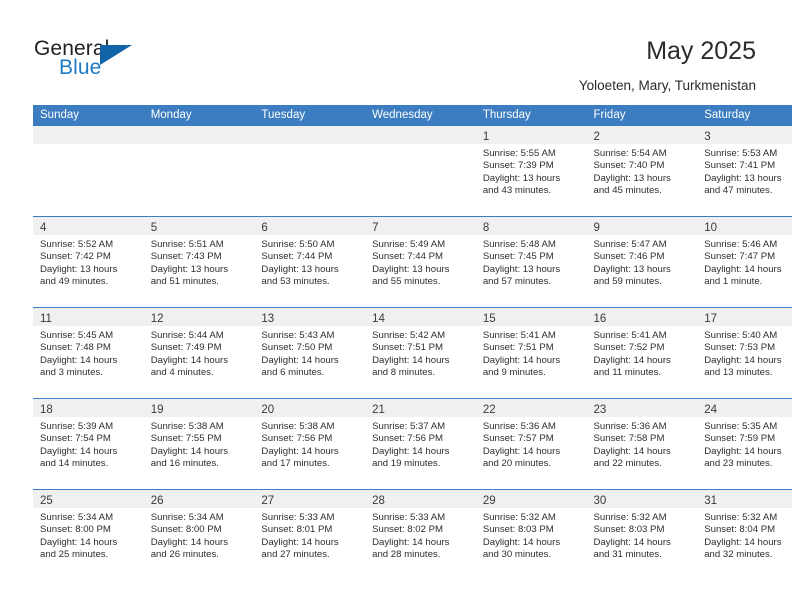 This screenshot has width=792, height=612. What do you see at coordinates (711, 228) in the screenshot?
I see `day-number: 10` at bounding box center [711, 228].